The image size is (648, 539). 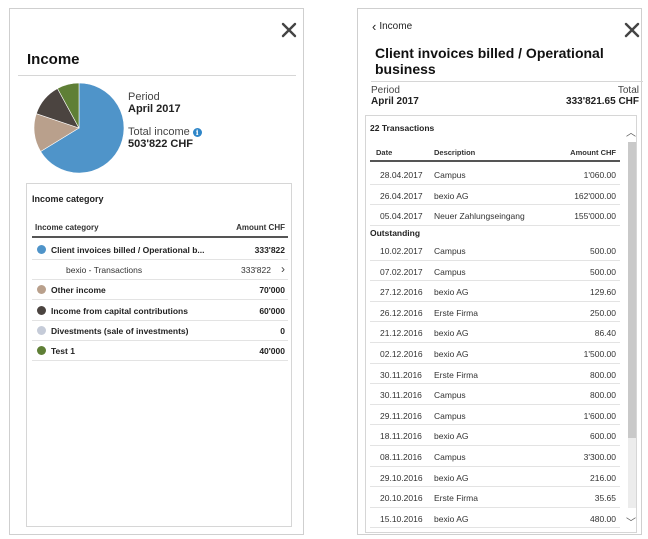 I want to click on info-icon: i, so click(x=197, y=132).